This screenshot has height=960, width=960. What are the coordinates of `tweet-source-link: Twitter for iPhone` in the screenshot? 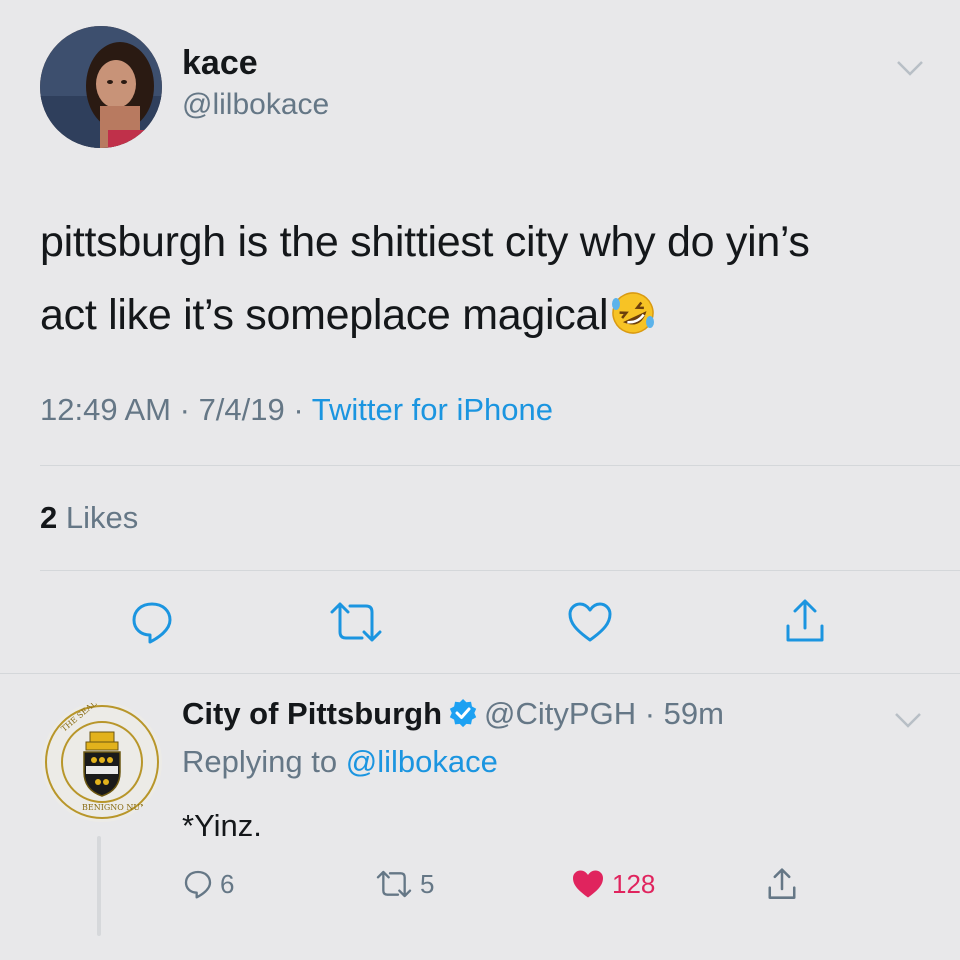 It's located at (432, 409).